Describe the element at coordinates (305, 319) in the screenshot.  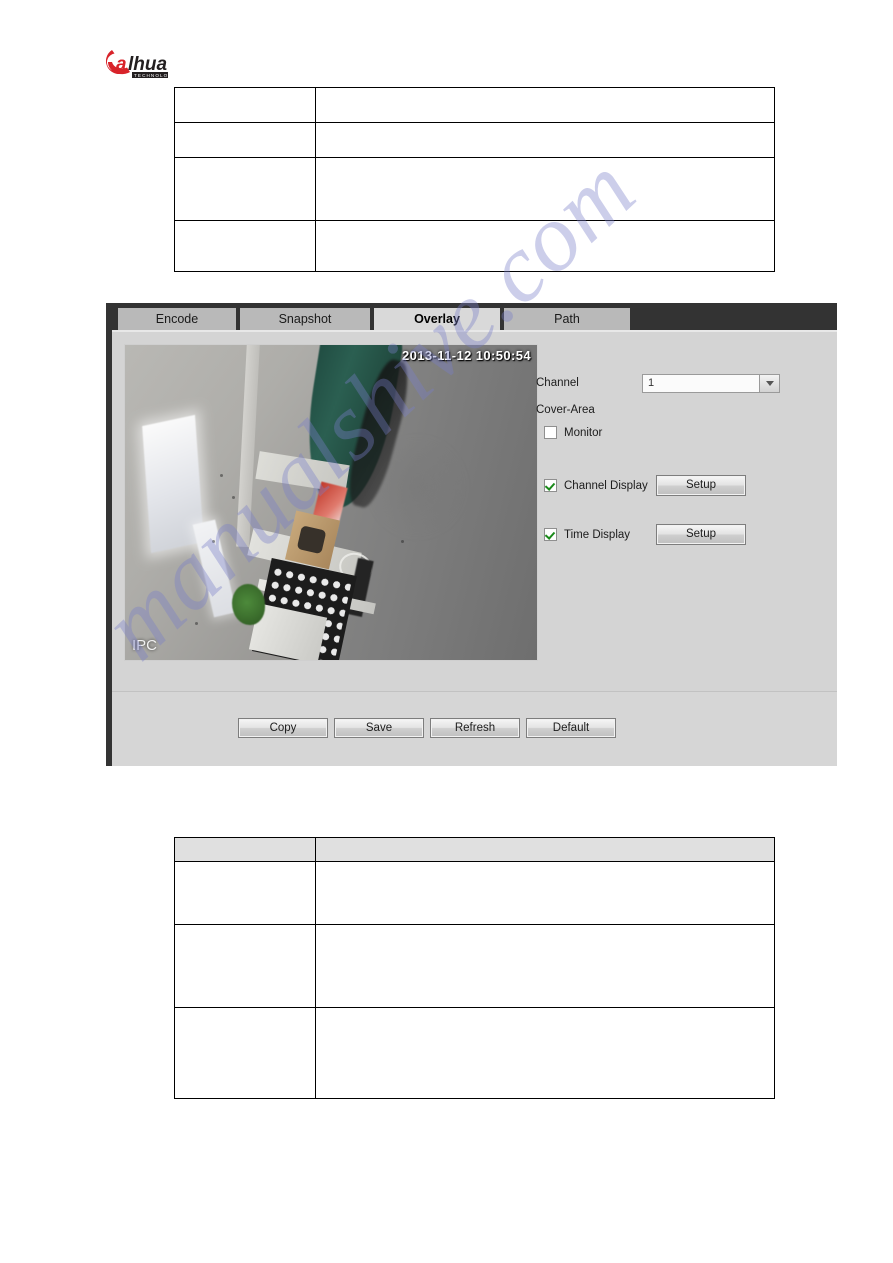
I see `tab-snapshot: Snapshot` at that location.